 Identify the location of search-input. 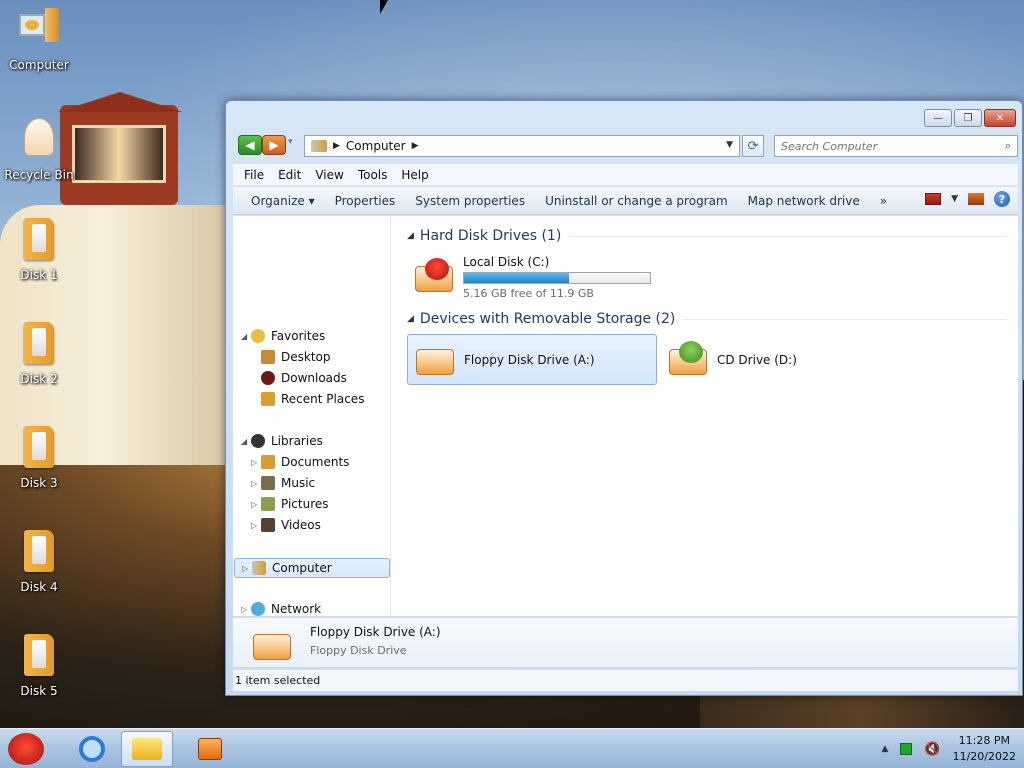
(886, 146).